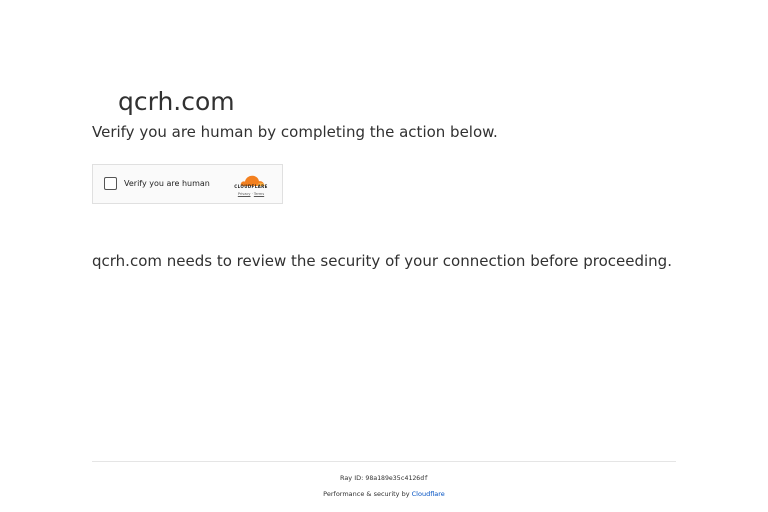 This screenshot has height=512, width=768. What do you see at coordinates (384, 461) in the screenshot?
I see `footer-divider` at bounding box center [384, 461].